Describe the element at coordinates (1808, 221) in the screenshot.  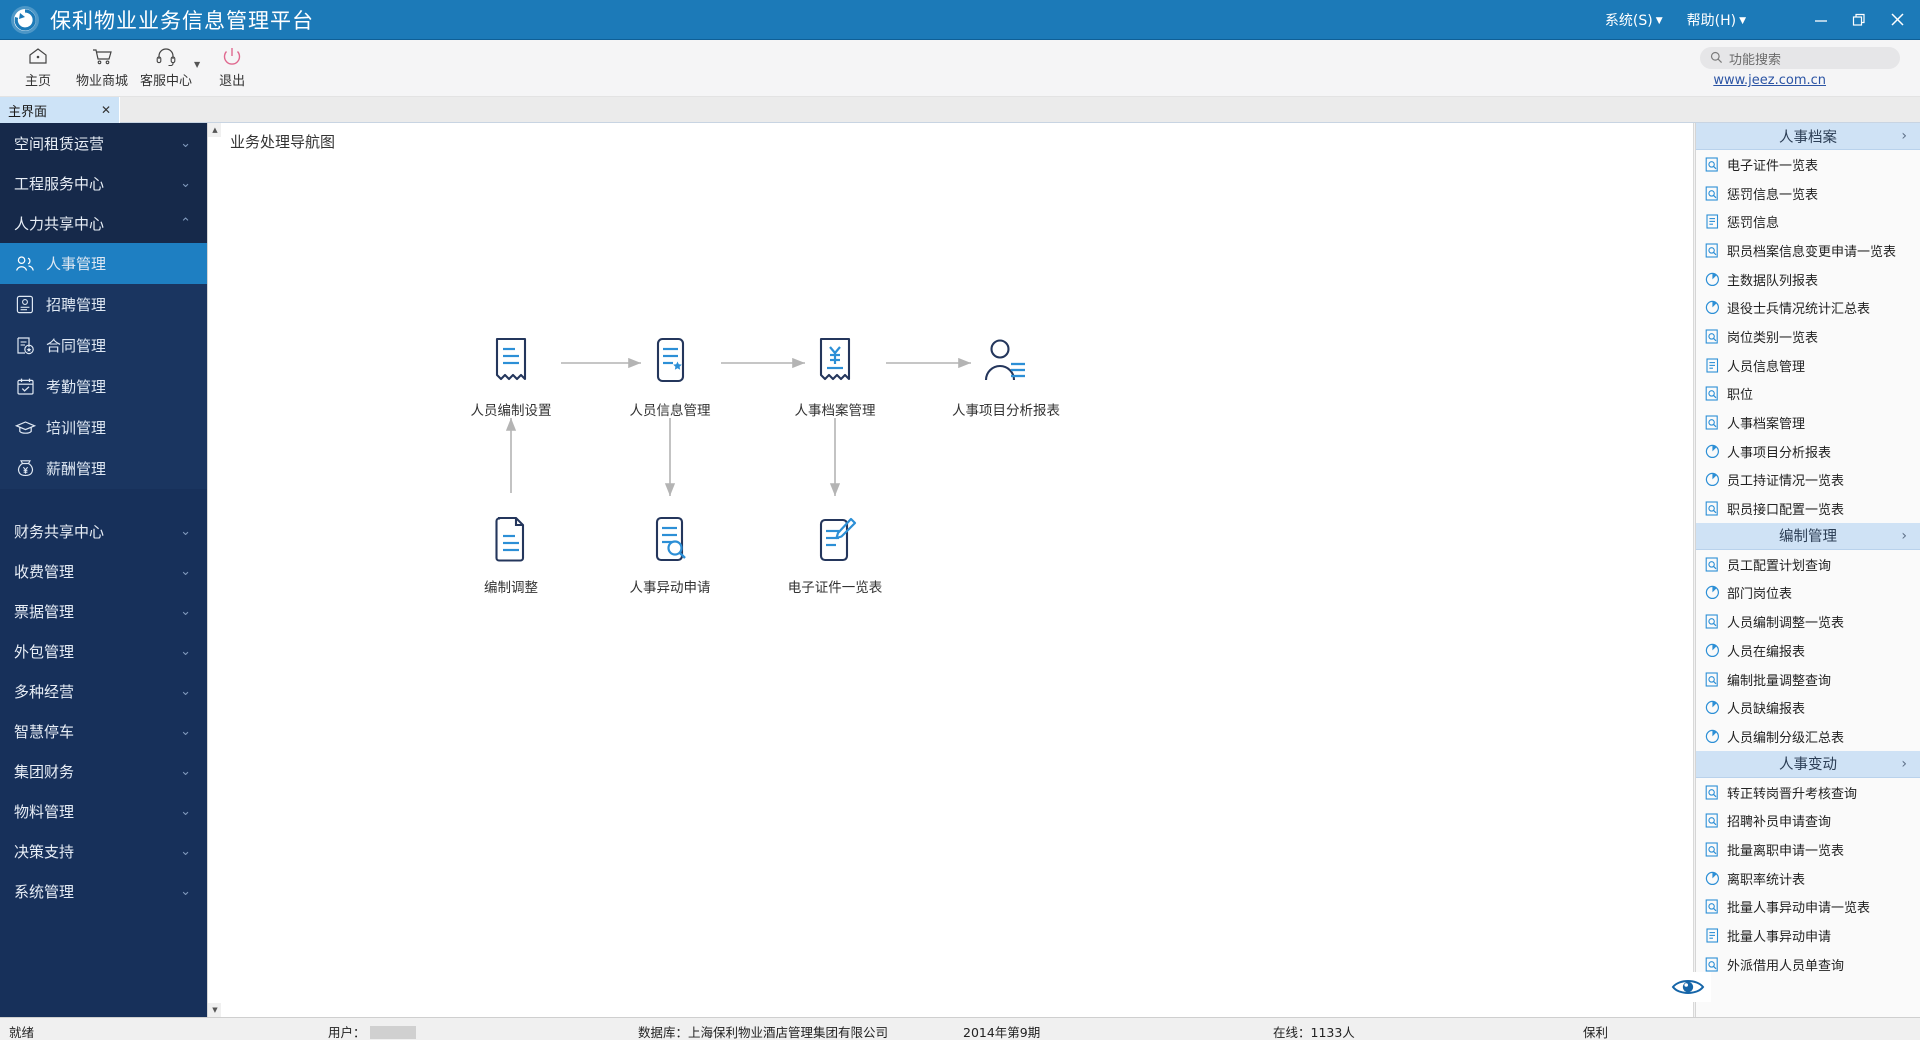
I see `list-item: 惩罚信息` at that location.